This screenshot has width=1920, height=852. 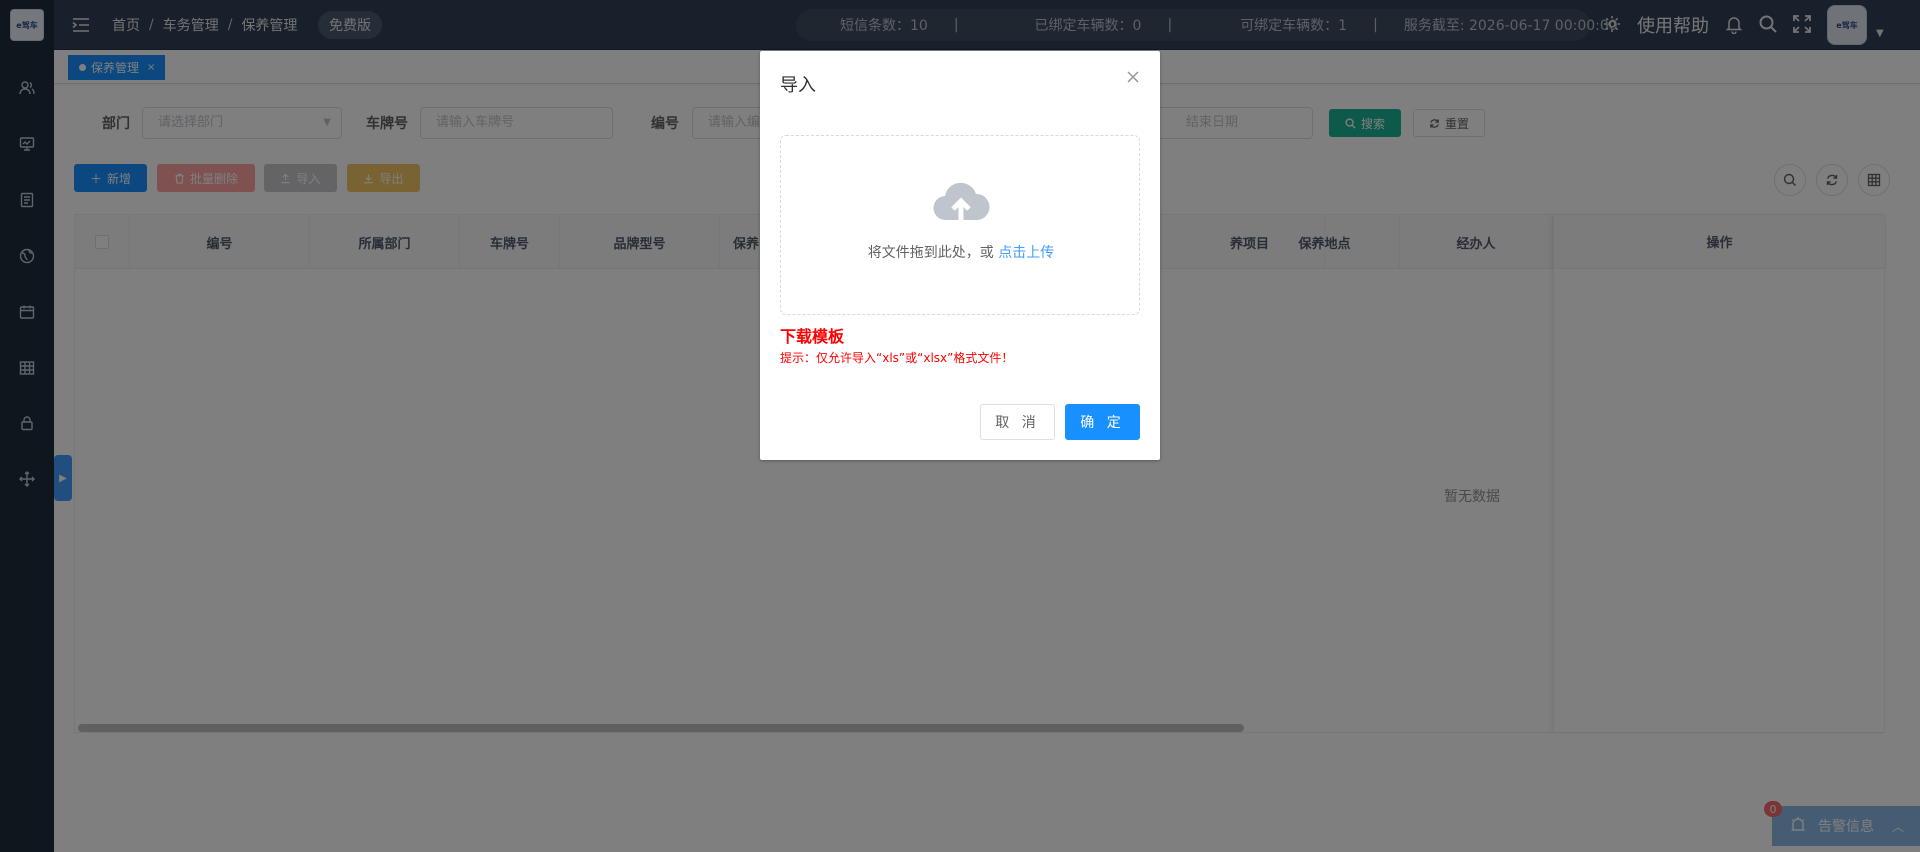 I want to click on confirm-button: 确 定, so click(x=1102, y=422).